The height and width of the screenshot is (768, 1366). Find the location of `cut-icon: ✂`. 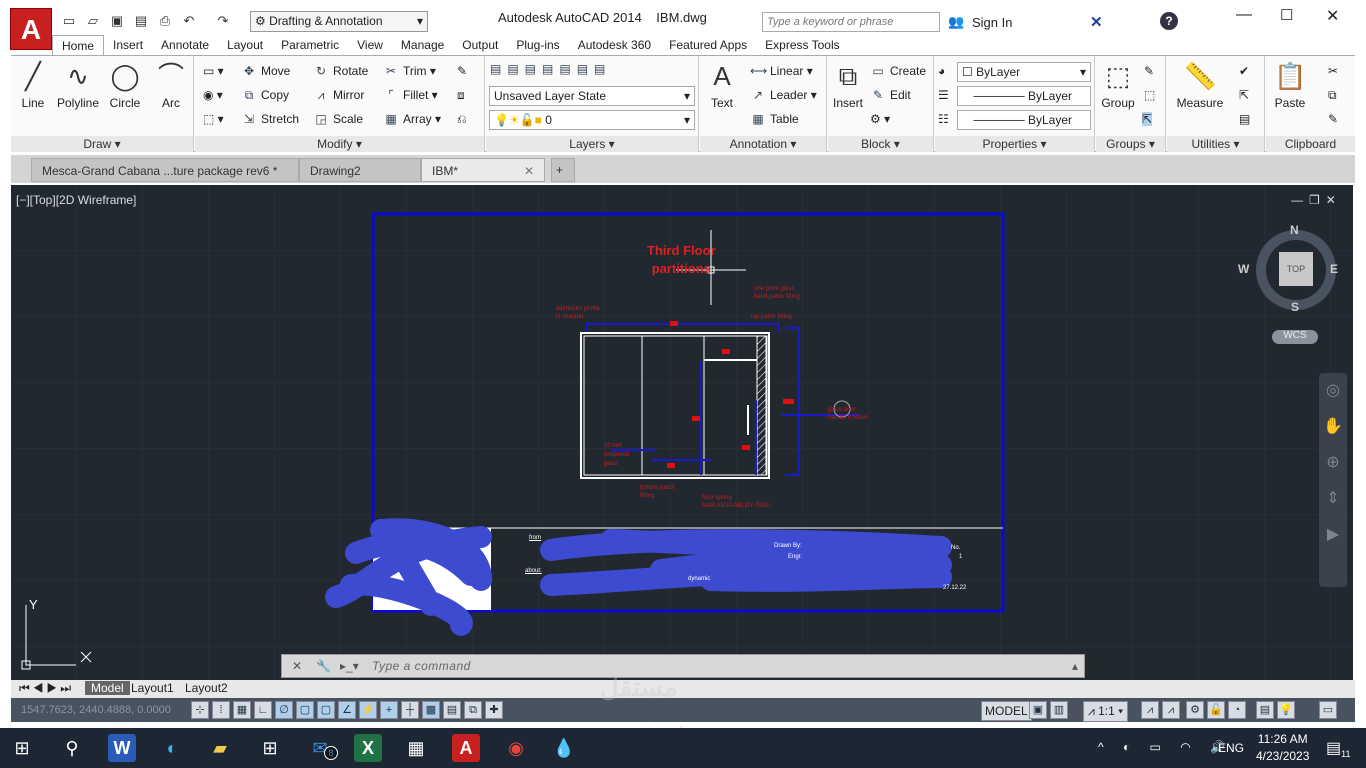

cut-icon: ✂ is located at coordinates (1333, 71).